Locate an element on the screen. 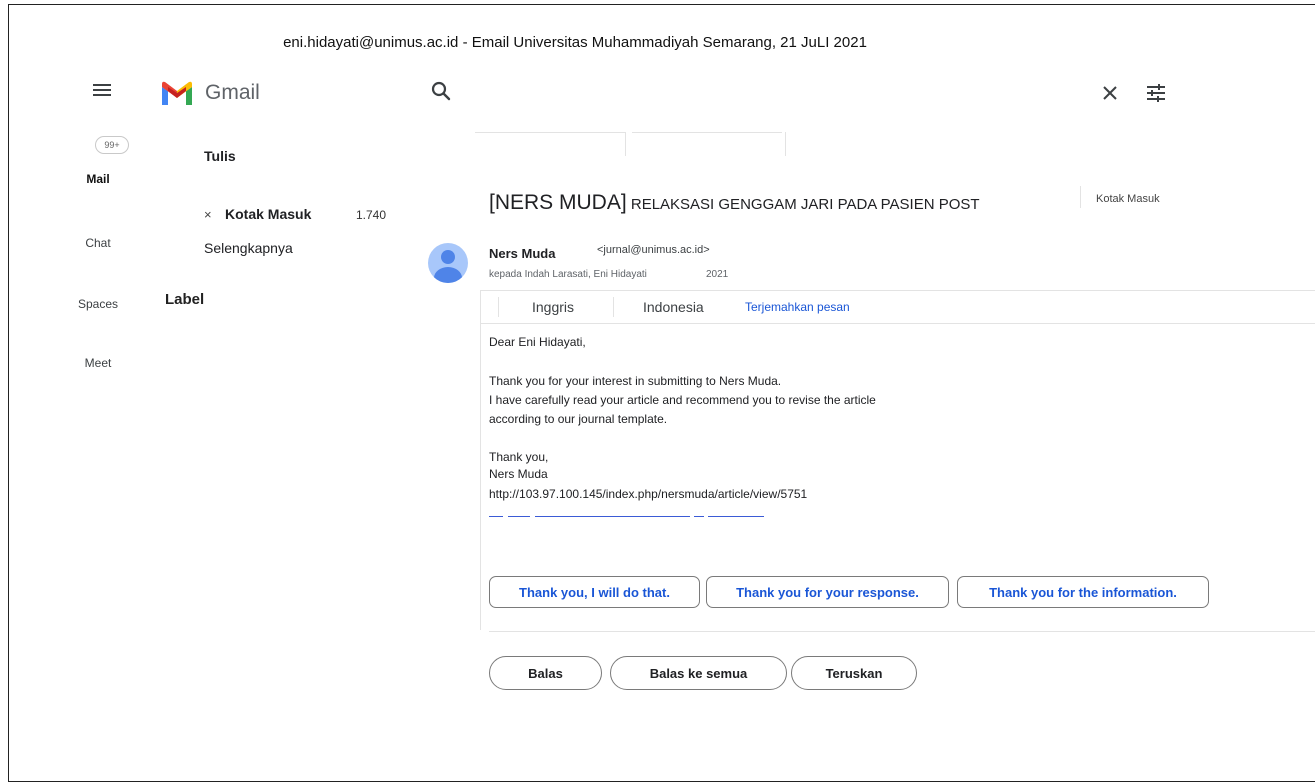 This screenshot has height=784, width=1315. email-date: 2021 is located at coordinates (717, 274).